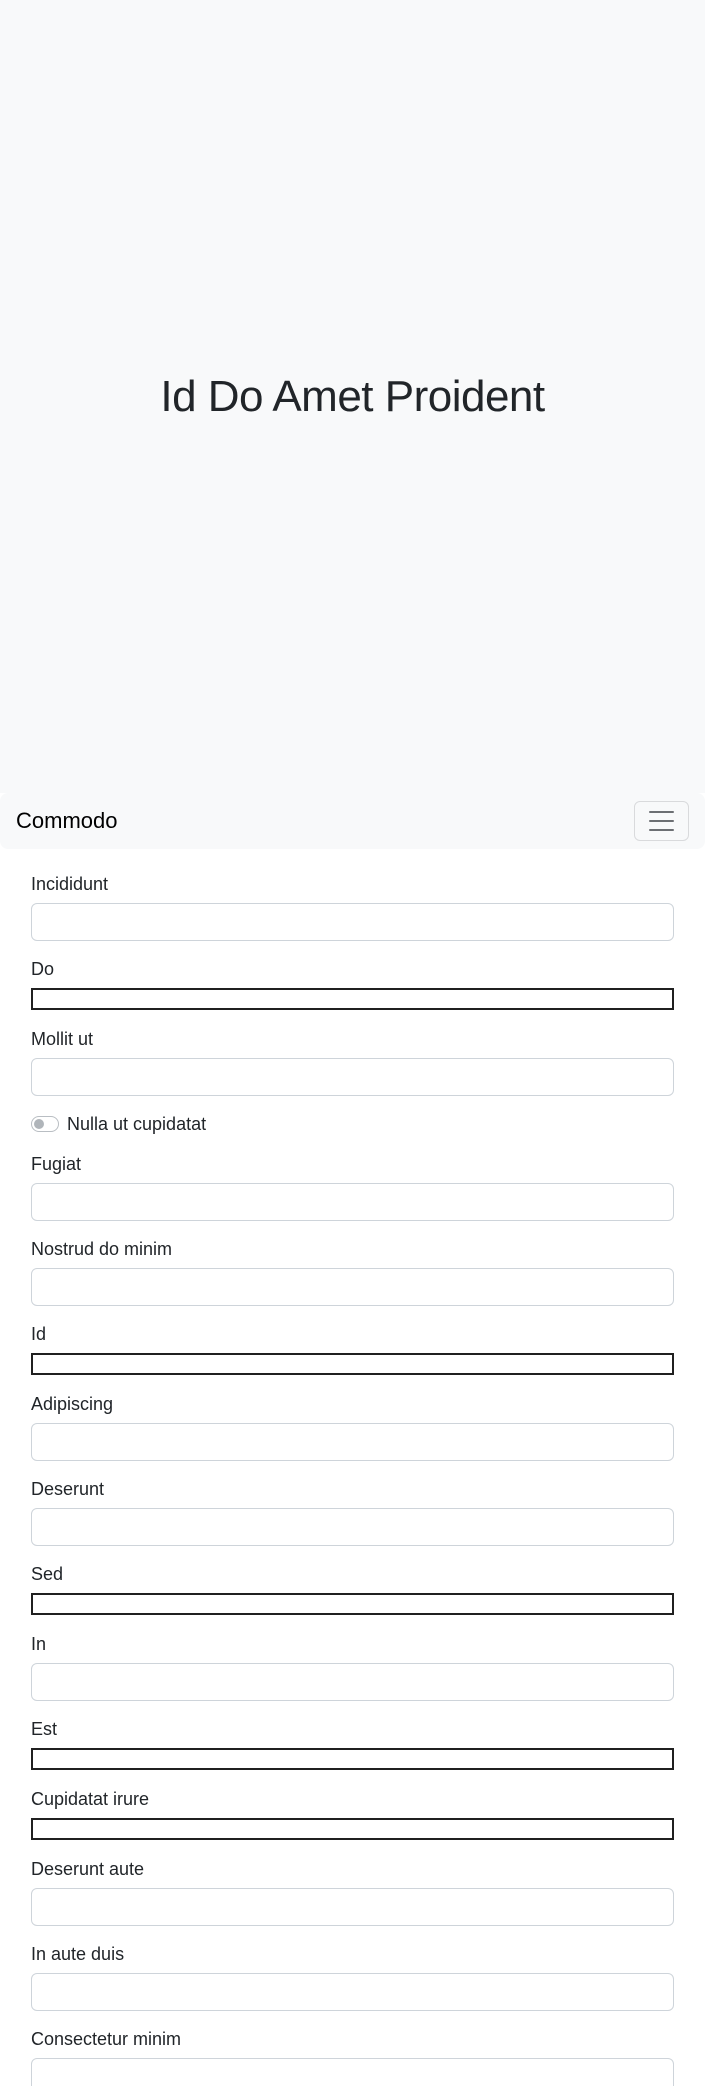 The height and width of the screenshot is (2086, 705). Describe the element at coordinates (352, 1829) in the screenshot. I see `cupidatat-irure-input` at that location.